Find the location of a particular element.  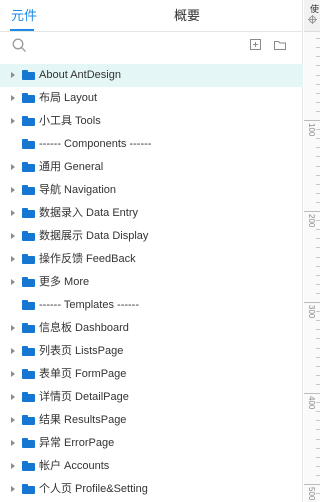

tree-item: ------ Templates ------ is located at coordinates (151, 305).